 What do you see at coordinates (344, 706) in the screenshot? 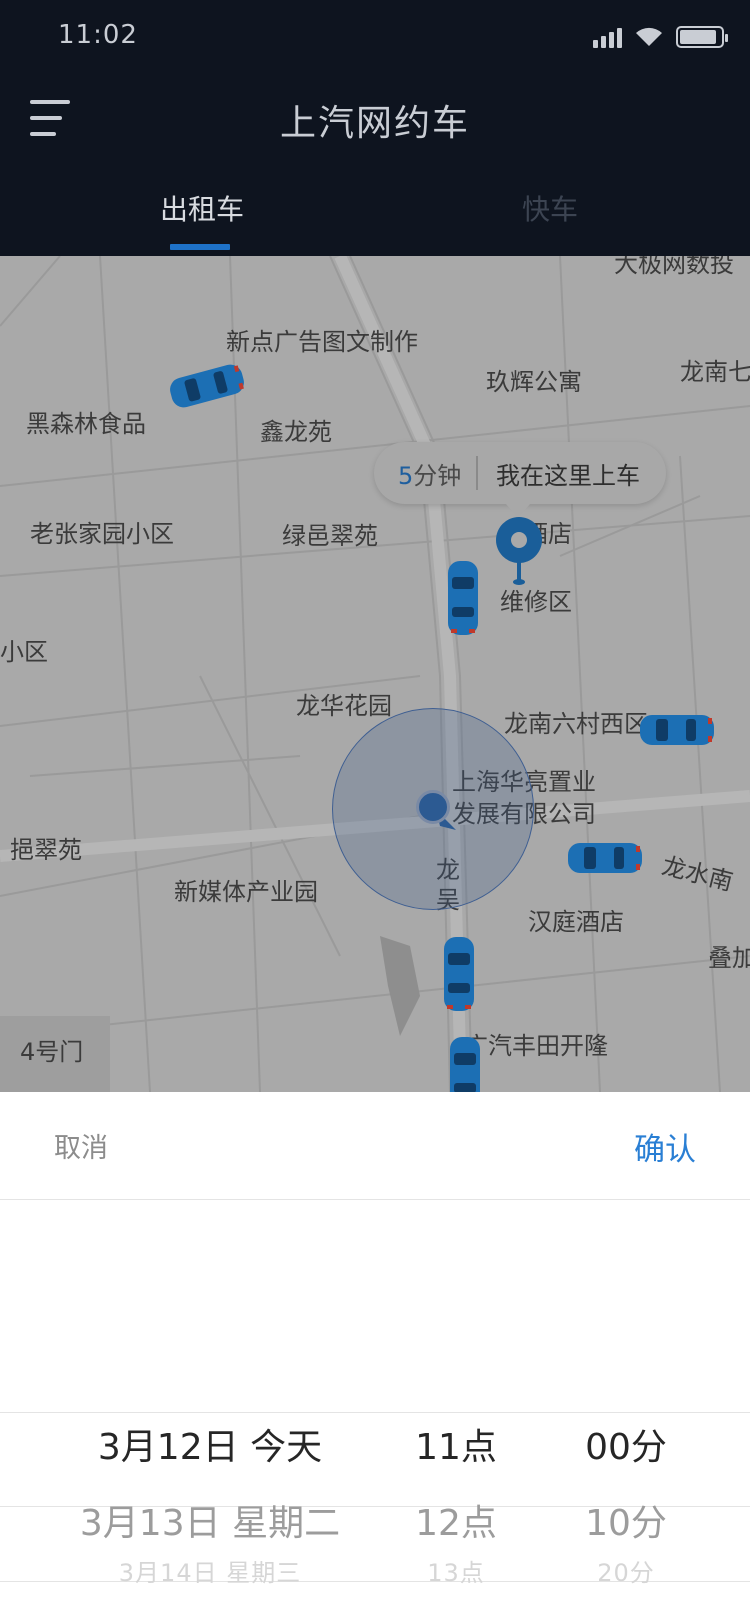
I see `map-label: 龙华花园` at bounding box center [344, 706].